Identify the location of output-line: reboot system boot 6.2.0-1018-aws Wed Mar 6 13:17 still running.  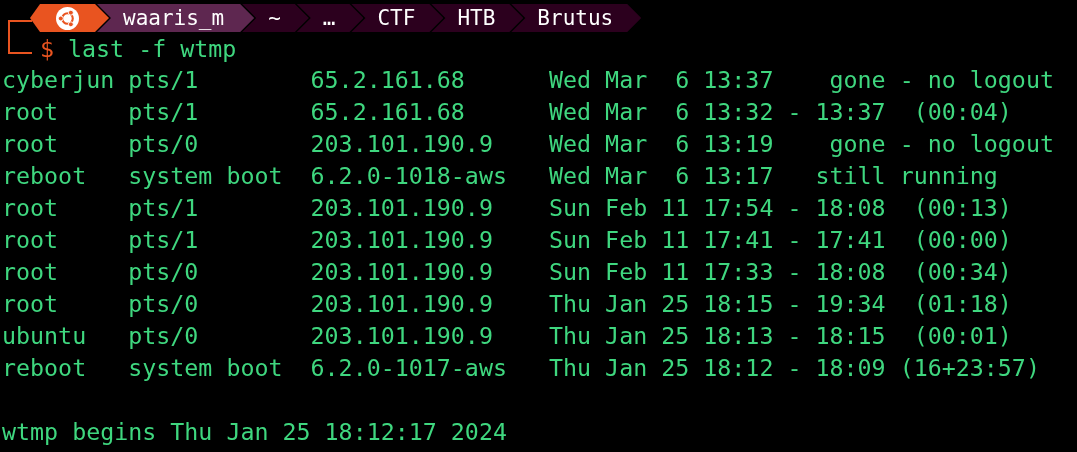
(500, 176).